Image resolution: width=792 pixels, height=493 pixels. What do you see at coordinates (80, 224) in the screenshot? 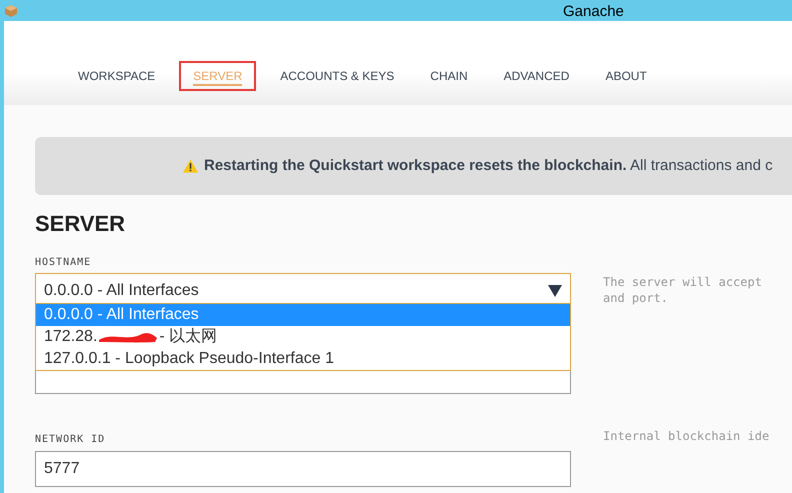
I see `section-title: SERVER` at bounding box center [80, 224].